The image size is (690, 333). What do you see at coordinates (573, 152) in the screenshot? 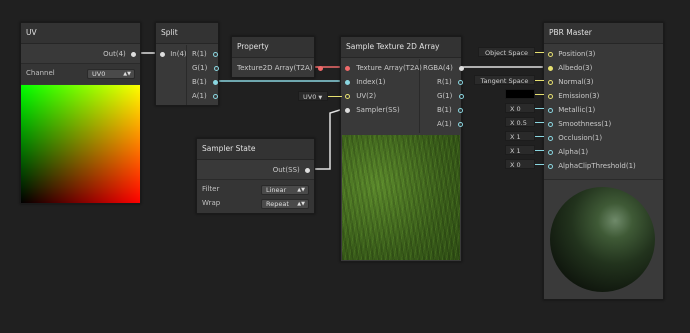
I see `pbr-in-alpha-label: Alpha(1)` at bounding box center [573, 152].